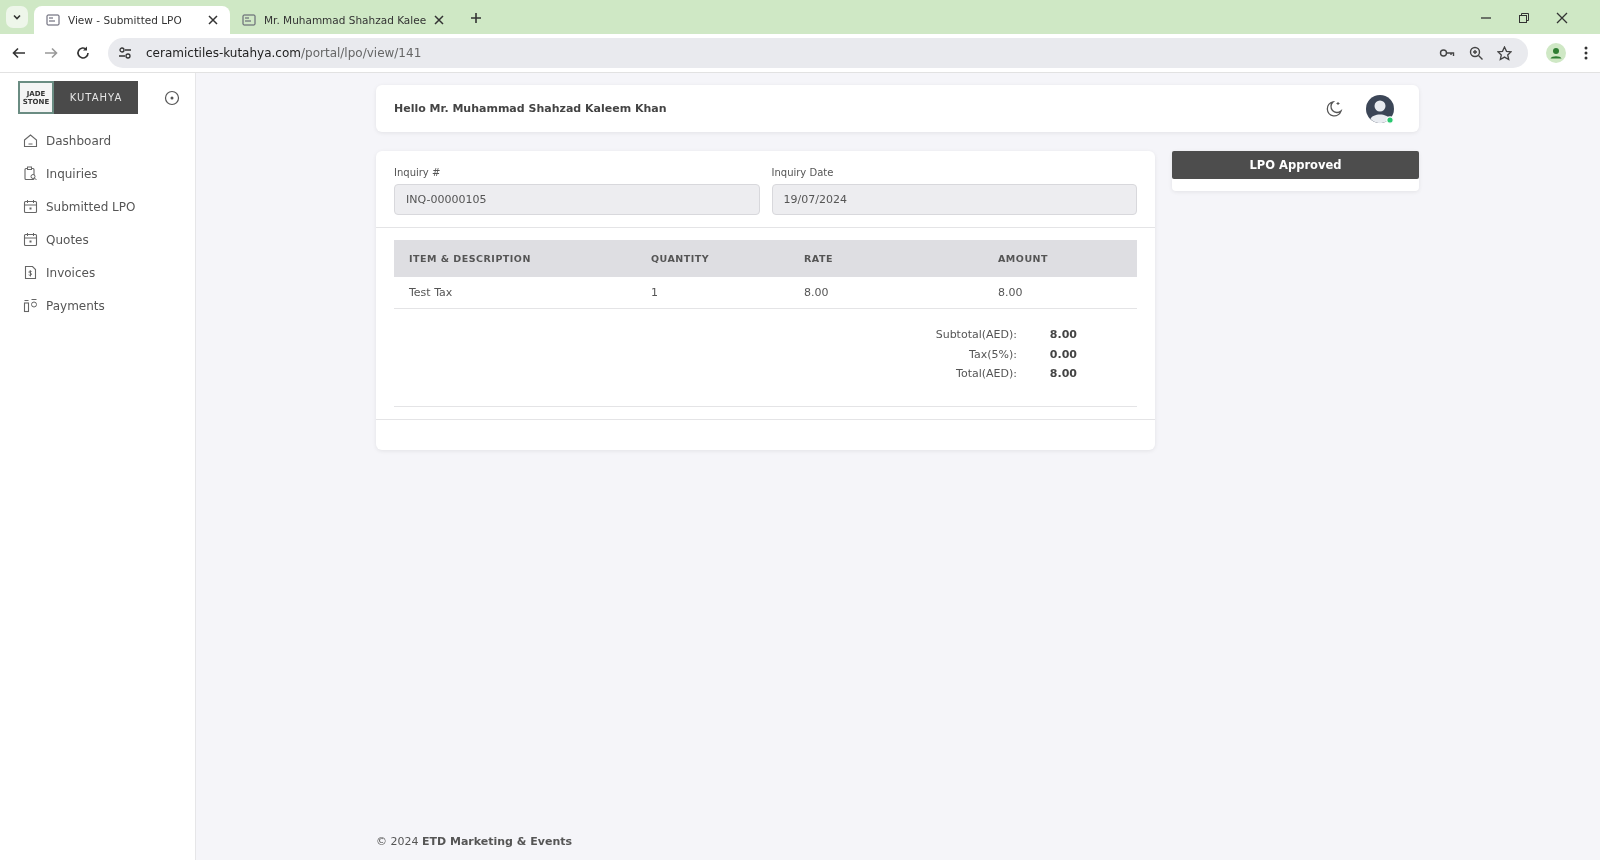  What do you see at coordinates (1023, 258) in the screenshot?
I see `column-header: AMOUNT` at bounding box center [1023, 258].